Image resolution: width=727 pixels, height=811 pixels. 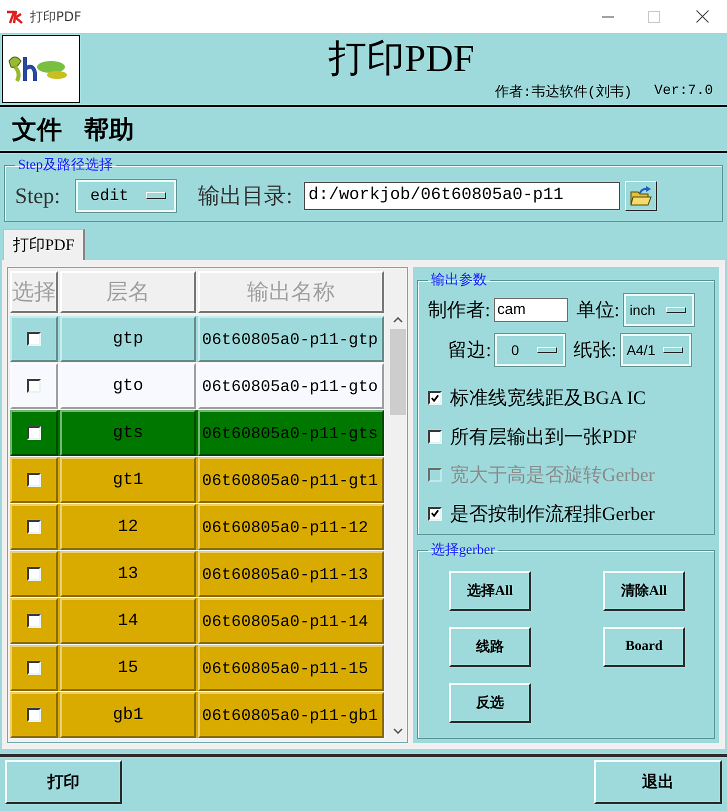 What do you see at coordinates (548, 399) in the screenshot?
I see `option-label: 标准线宽线距及BGA IC` at bounding box center [548, 399].